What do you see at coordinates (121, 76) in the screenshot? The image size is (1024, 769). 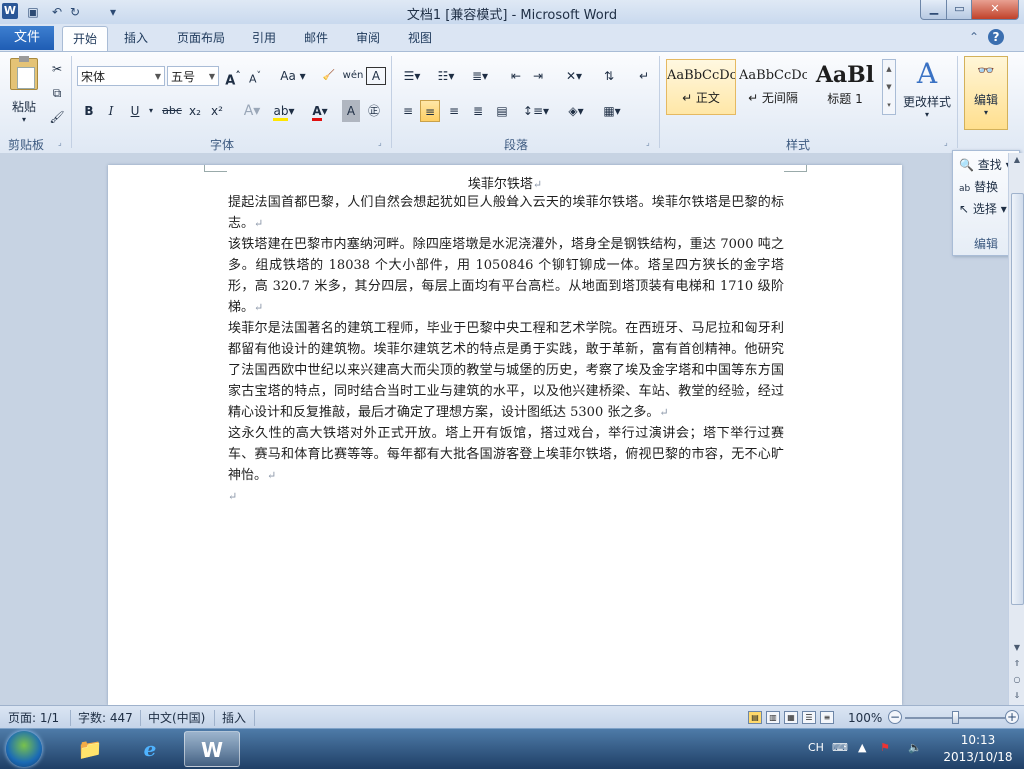 I see `font-name-dropdown: 宋体 ▼` at bounding box center [121, 76].